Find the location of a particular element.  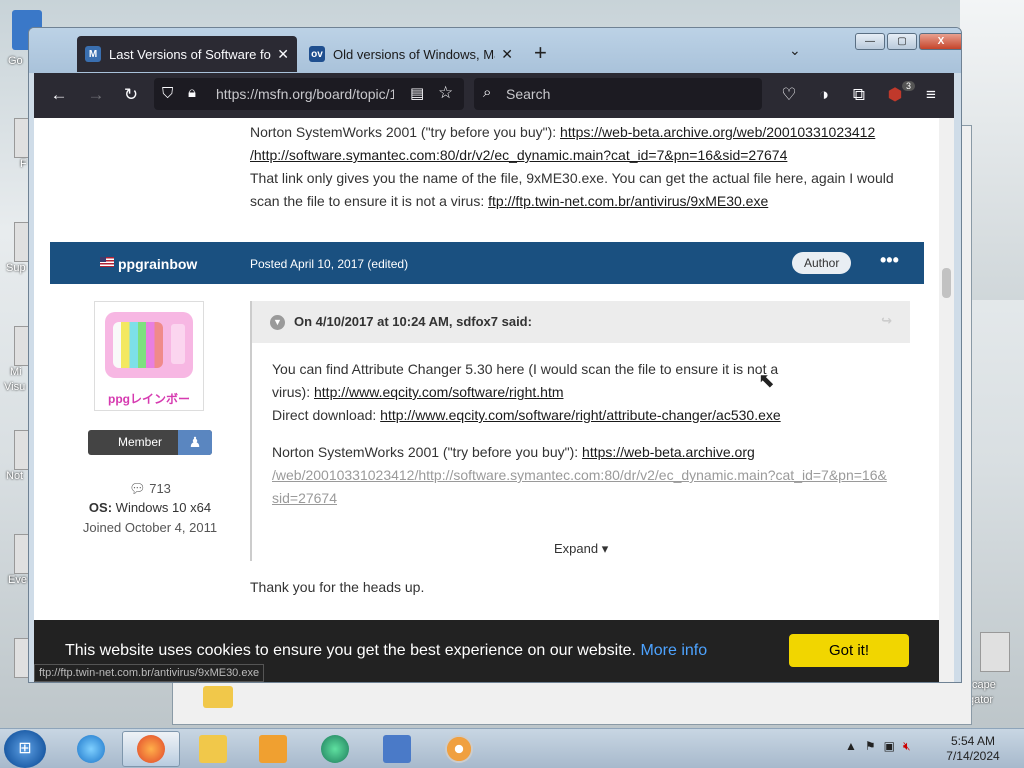

desktop-icon-label: F is located at coordinates (23, 164).